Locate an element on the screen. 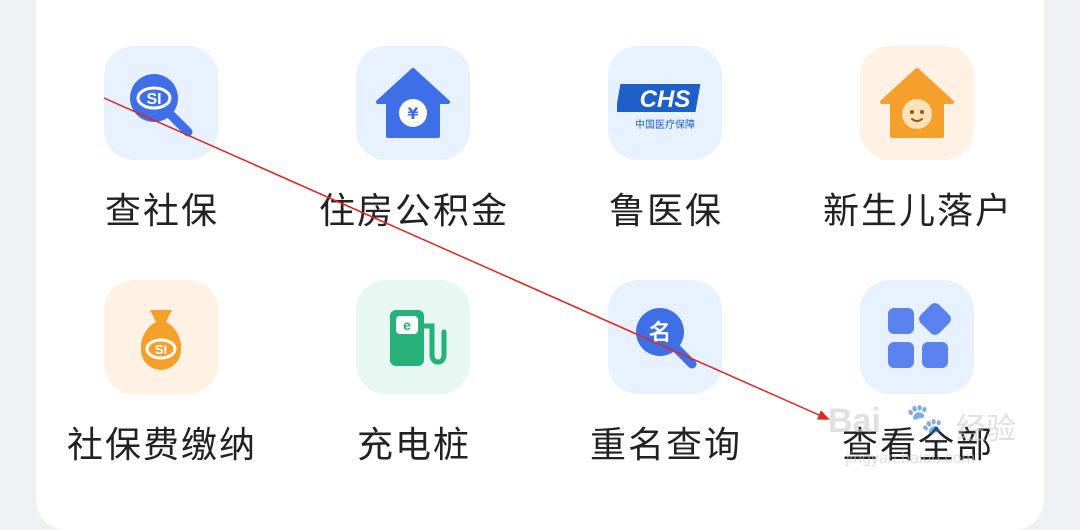 The width and height of the screenshot is (1080, 530). service-label: 查社保 is located at coordinates (161, 211).